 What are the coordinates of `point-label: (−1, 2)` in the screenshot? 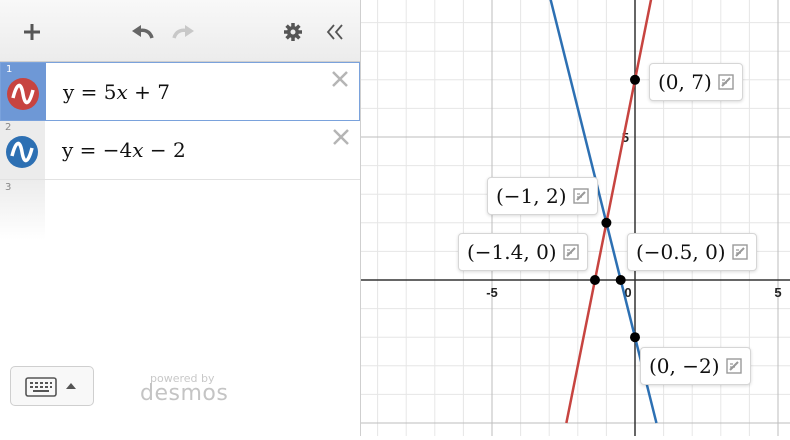 It's located at (542, 196).